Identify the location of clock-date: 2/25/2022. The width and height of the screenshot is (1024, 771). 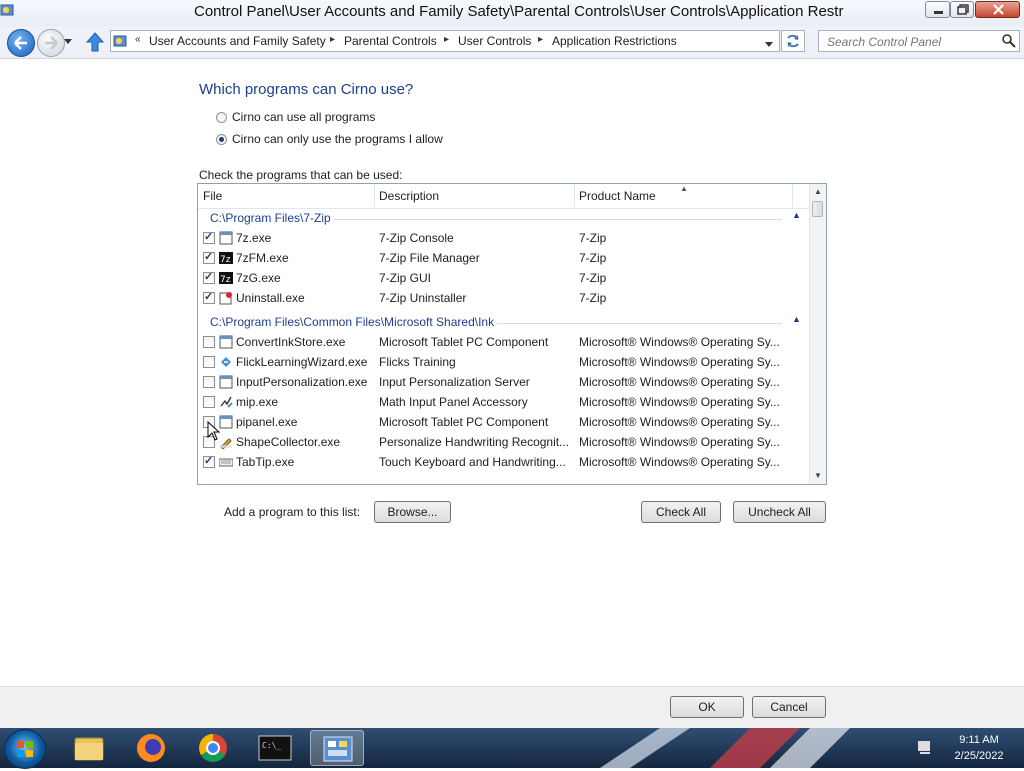
(979, 756).